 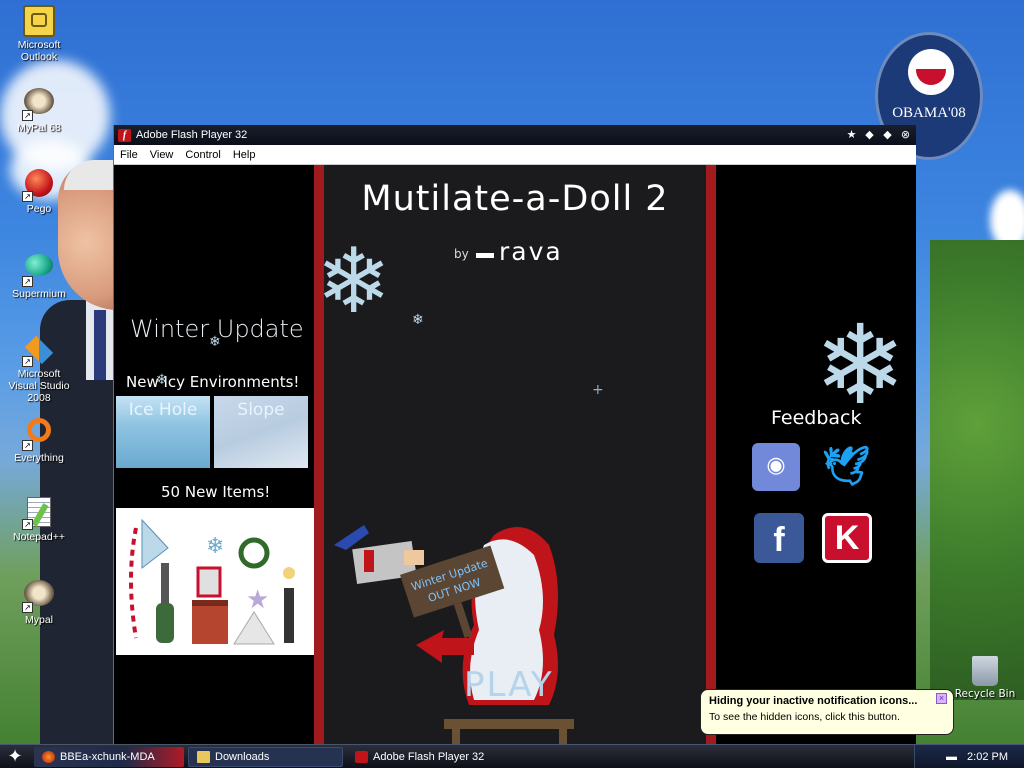 I want to click on environment-label: Slope, so click(x=261, y=410).